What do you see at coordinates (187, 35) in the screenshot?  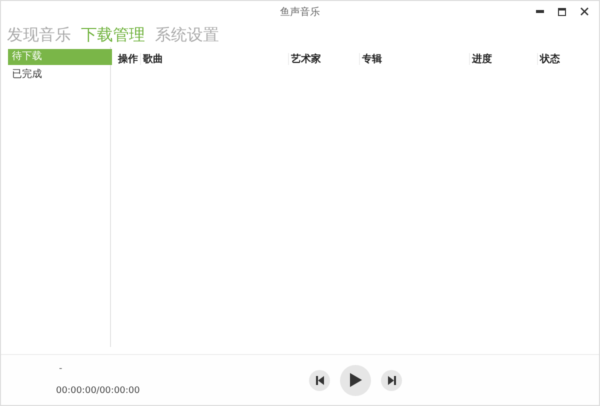 I see `nav-tab: 系统设置` at bounding box center [187, 35].